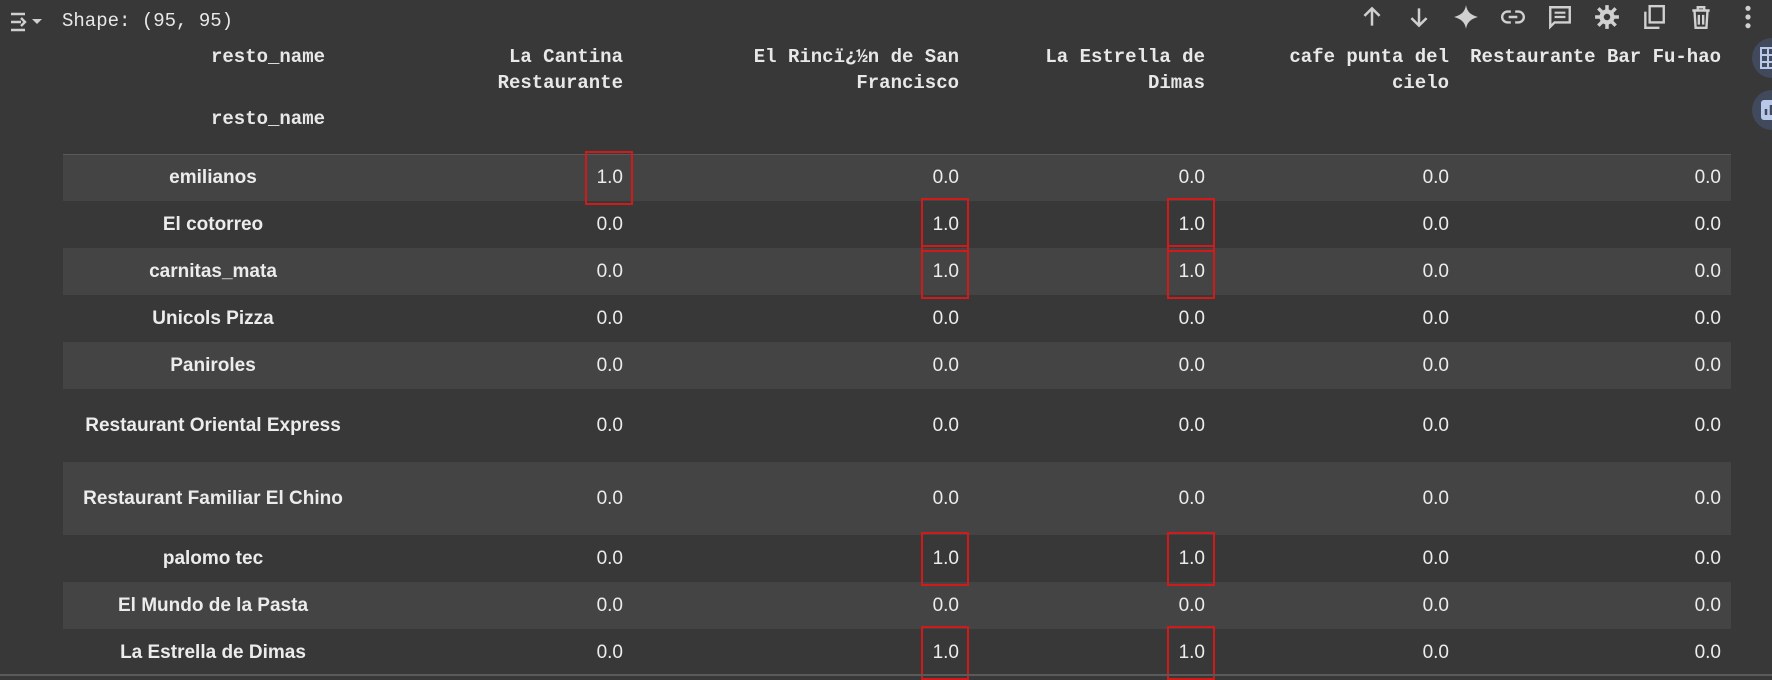  I want to click on shape-output-text: Shape: (95, 95), so click(148, 21).